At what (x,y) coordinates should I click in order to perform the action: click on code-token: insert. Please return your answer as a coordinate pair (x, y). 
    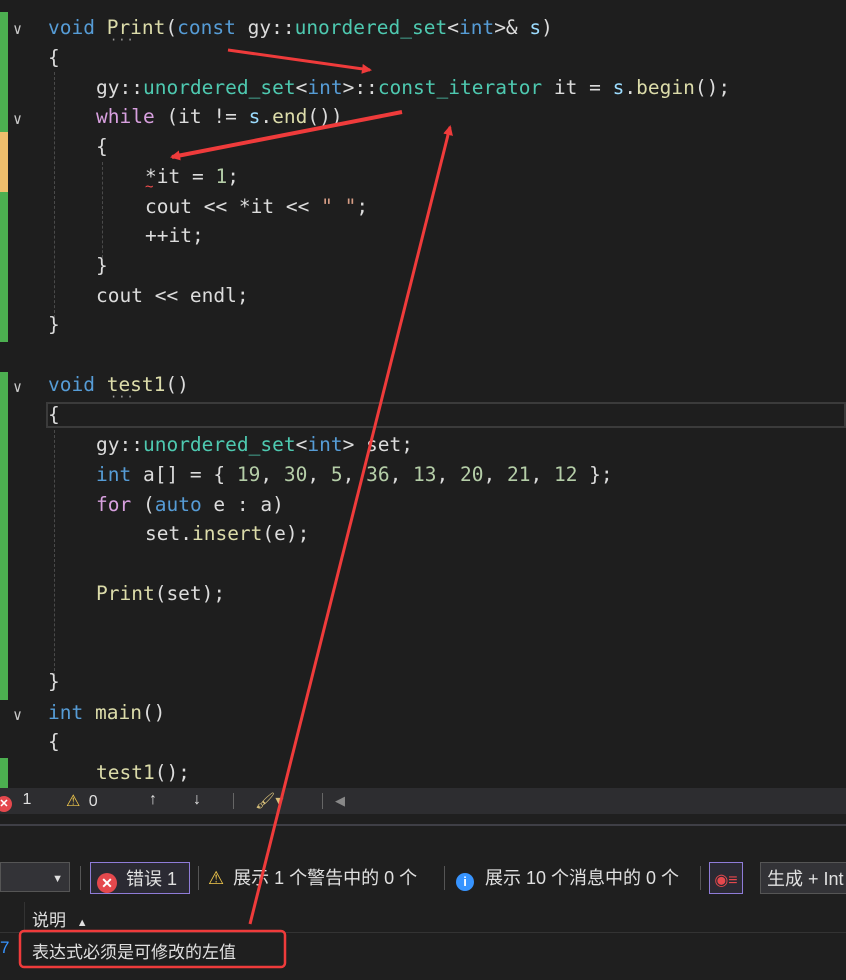
    Looking at the image, I should click on (227, 533).